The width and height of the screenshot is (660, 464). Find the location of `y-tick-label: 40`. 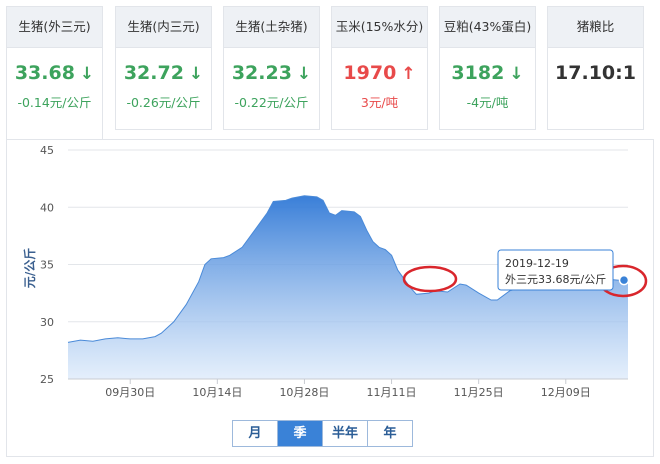

y-tick-label: 40 is located at coordinates (47, 207).